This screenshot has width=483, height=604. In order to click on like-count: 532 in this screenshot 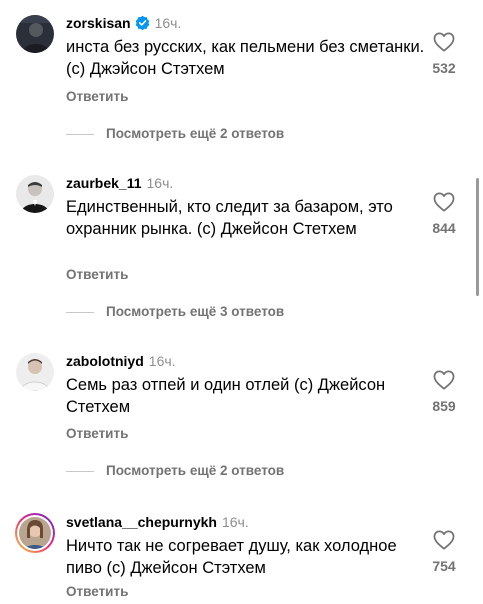, I will do `click(444, 68)`.